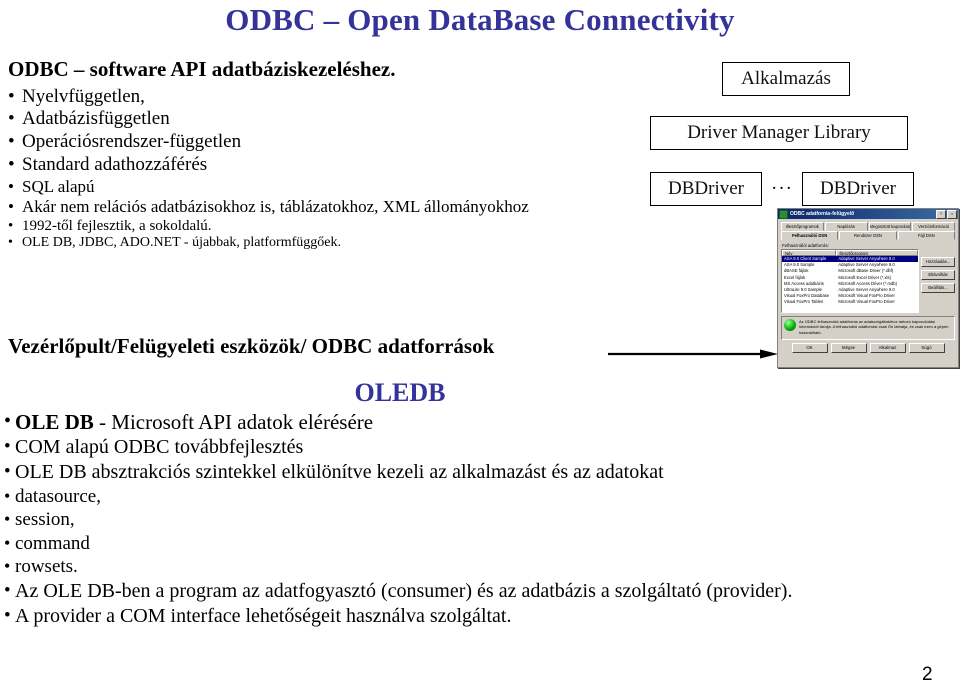 Image resolution: width=960 pixels, height=693 pixels. I want to click on odbc-icon, so click(783, 214).